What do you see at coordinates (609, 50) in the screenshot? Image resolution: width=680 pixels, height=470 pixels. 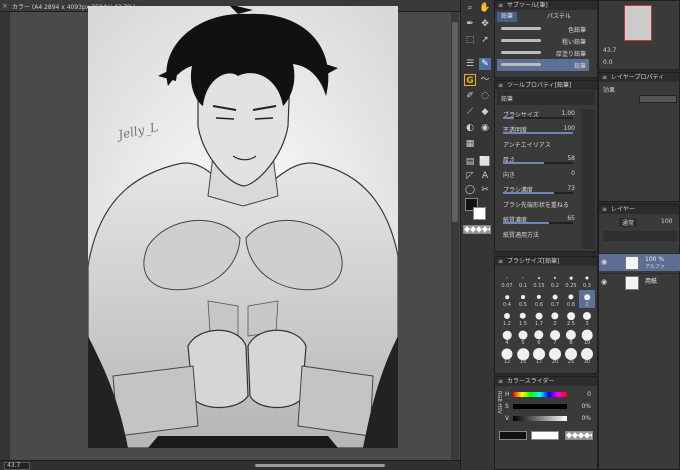 I see `navigator-zoom: 43.7` at bounding box center [609, 50].